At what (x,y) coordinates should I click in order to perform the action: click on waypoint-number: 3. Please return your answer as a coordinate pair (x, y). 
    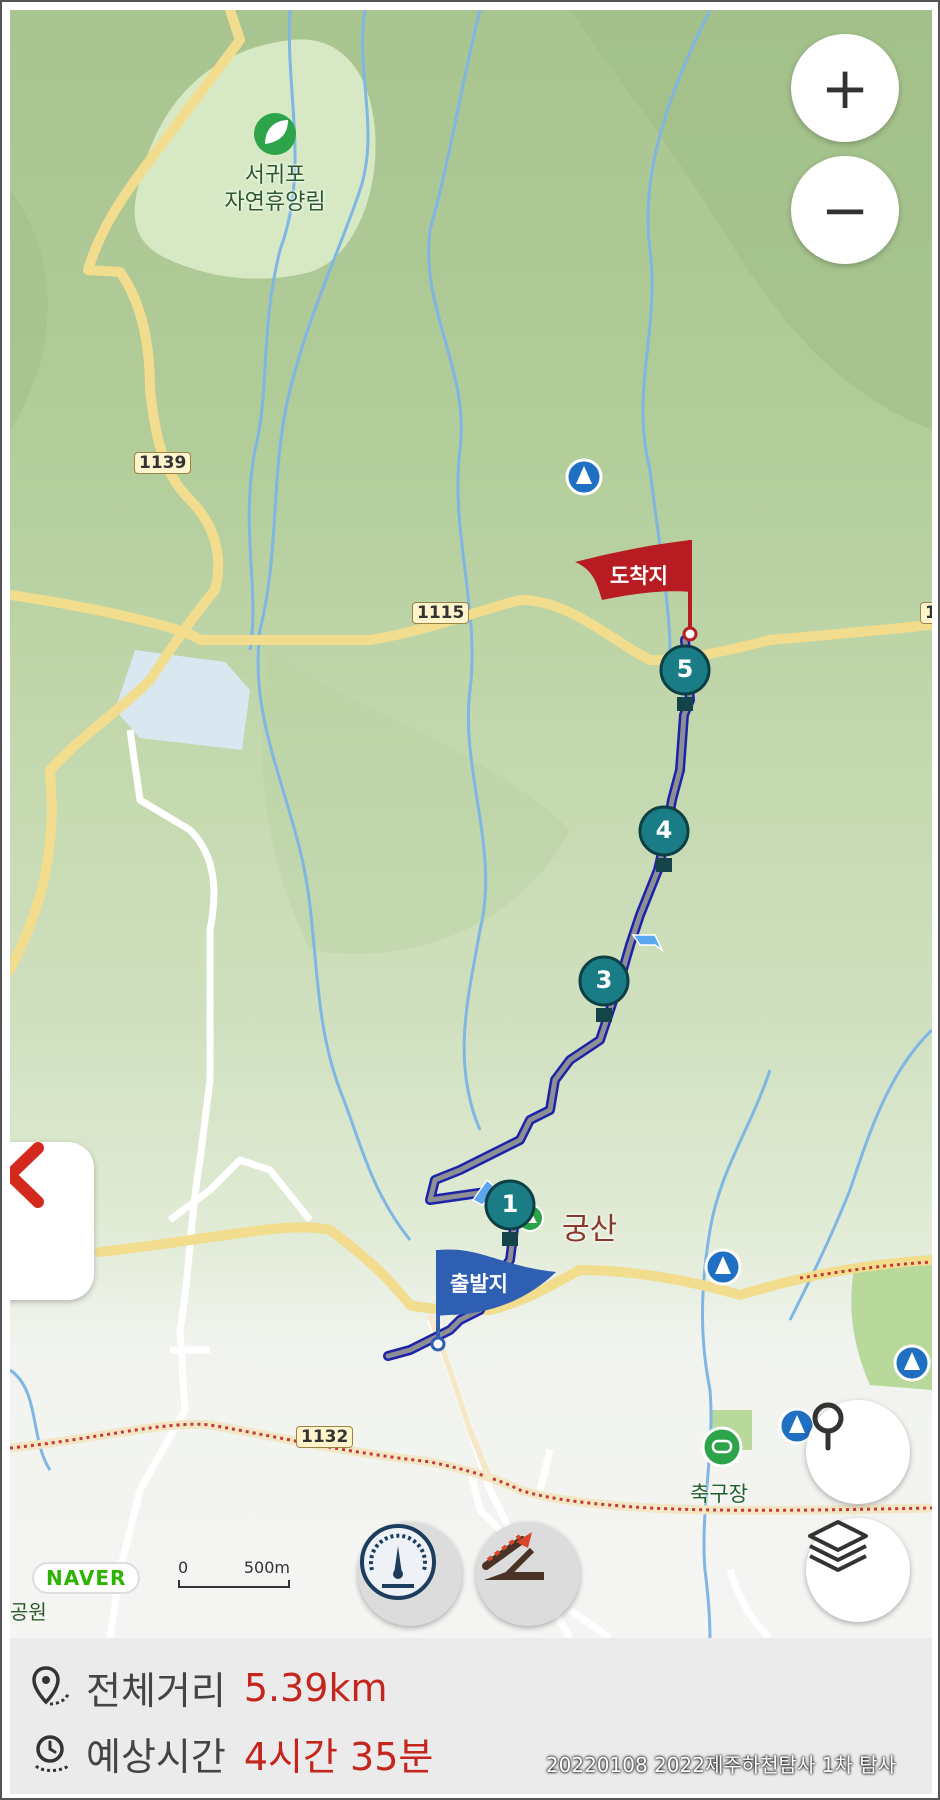
    Looking at the image, I should click on (604, 980).